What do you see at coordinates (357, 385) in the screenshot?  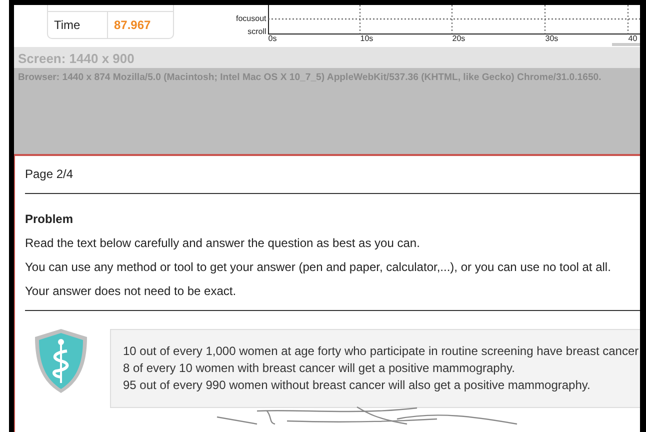 I see `fact-text: 95 out of every 990 women without breast cancer will also get a positive mammography.` at bounding box center [357, 385].